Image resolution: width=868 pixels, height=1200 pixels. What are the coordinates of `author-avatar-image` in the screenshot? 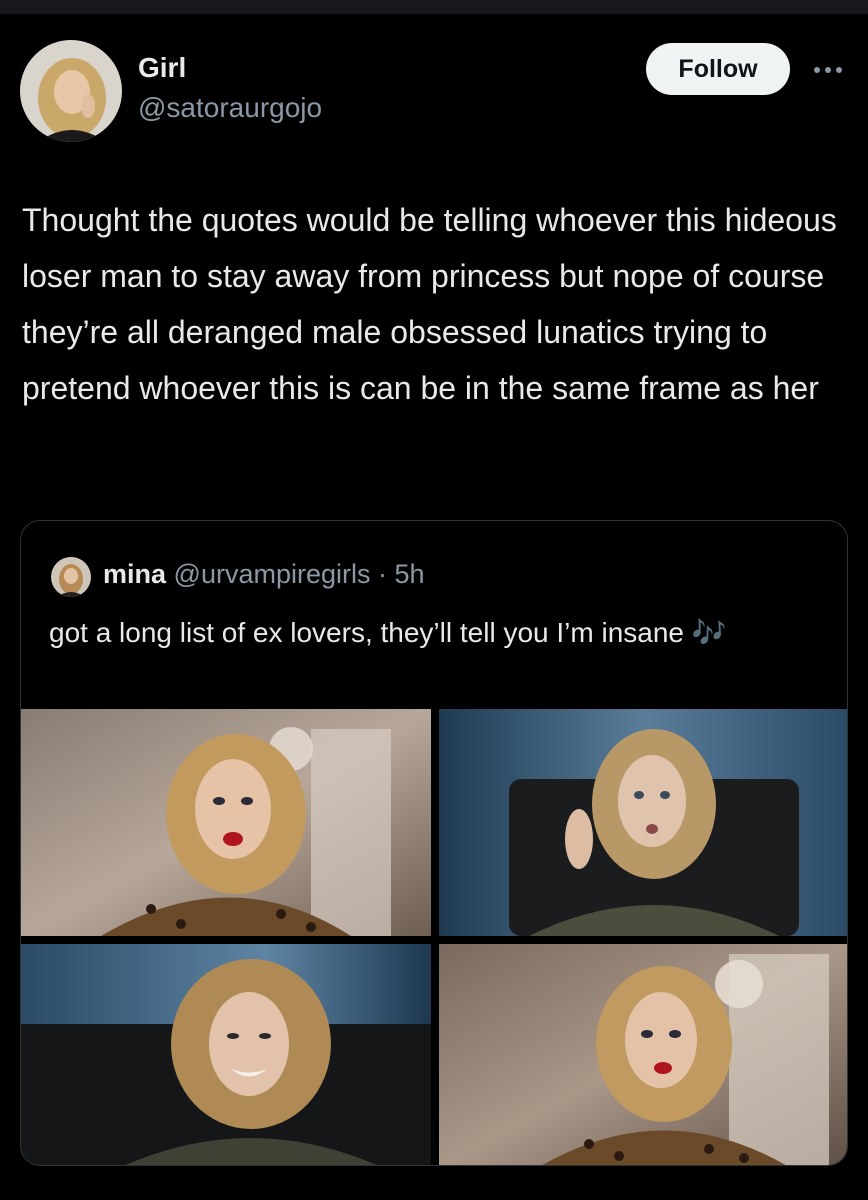 It's located at (71, 91).